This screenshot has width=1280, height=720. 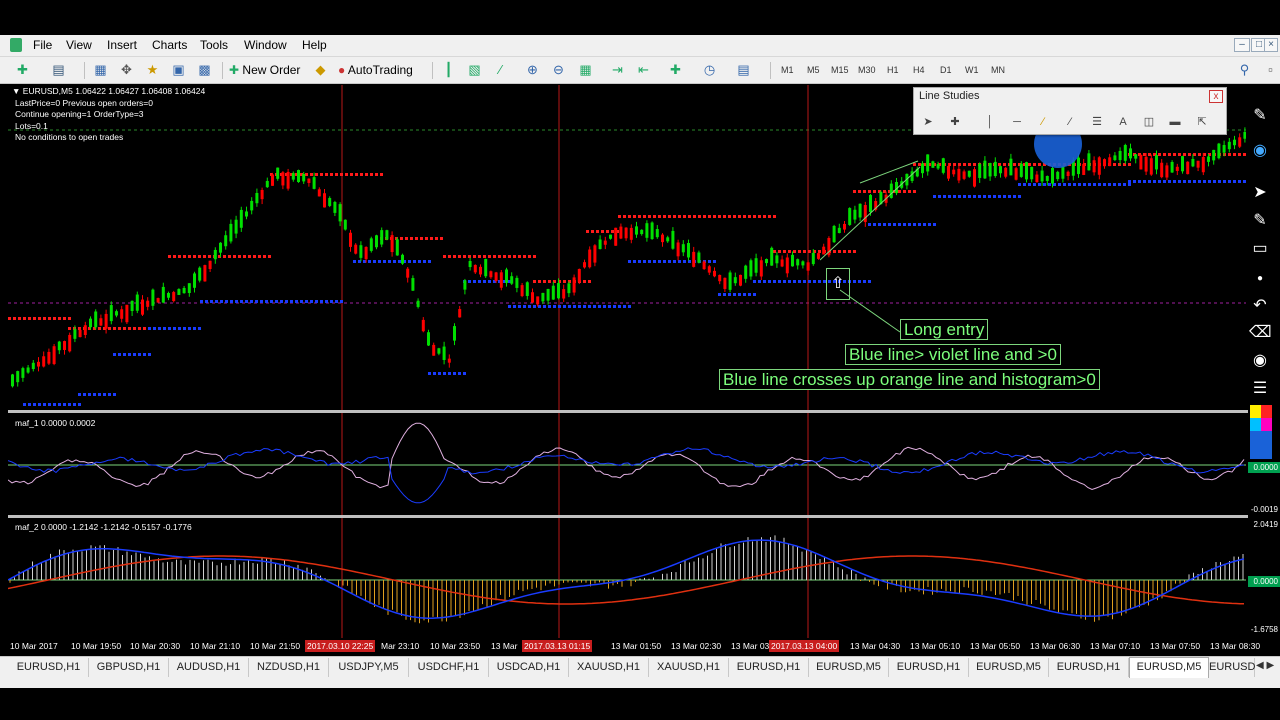 I want to click on time-label: 13 Mar 03, so click(x=750, y=646).